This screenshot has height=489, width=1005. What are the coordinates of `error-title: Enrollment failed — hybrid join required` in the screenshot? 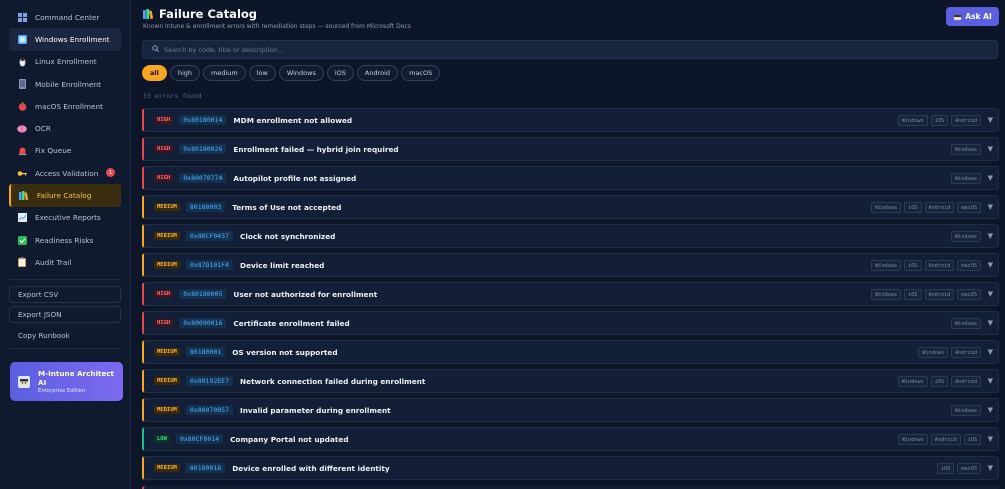 It's located at (316, 149).